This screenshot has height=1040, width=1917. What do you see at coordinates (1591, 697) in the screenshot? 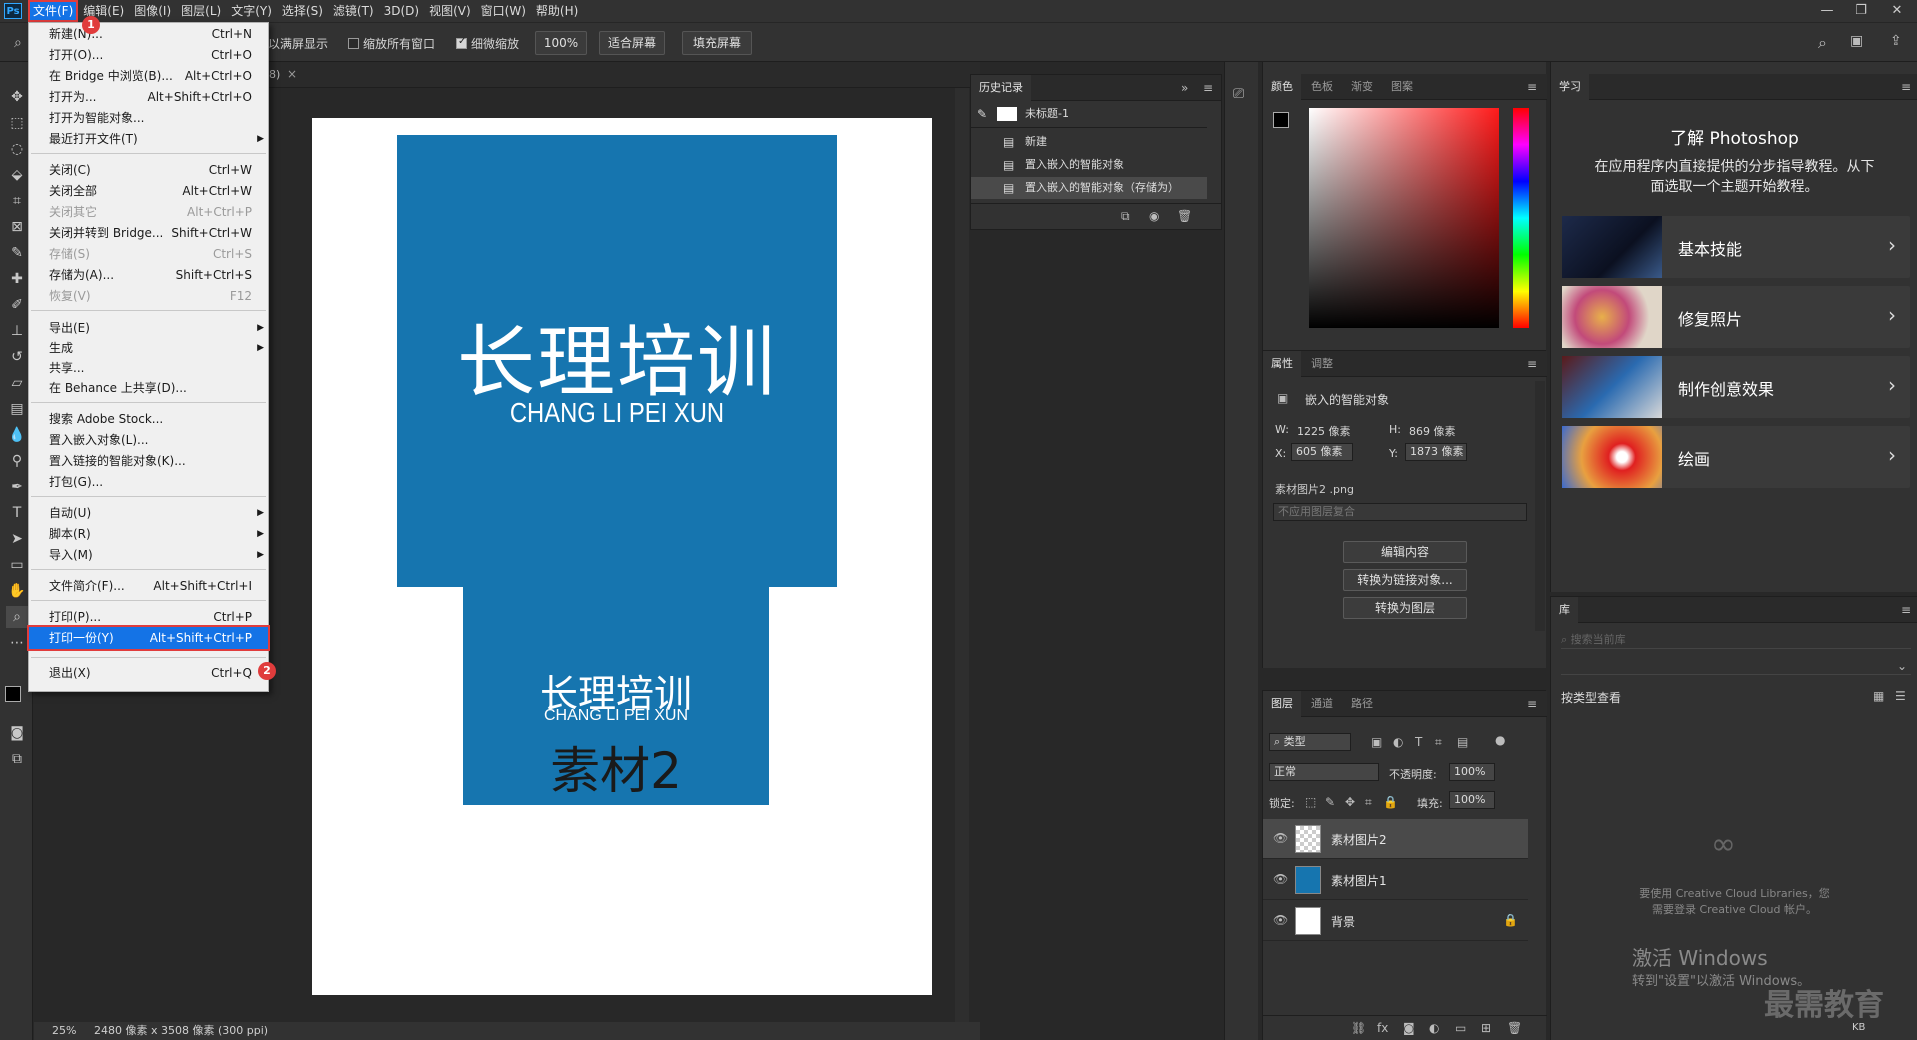
I see `view-by-type: 按类型查看` at bounding box center [1591, 697].